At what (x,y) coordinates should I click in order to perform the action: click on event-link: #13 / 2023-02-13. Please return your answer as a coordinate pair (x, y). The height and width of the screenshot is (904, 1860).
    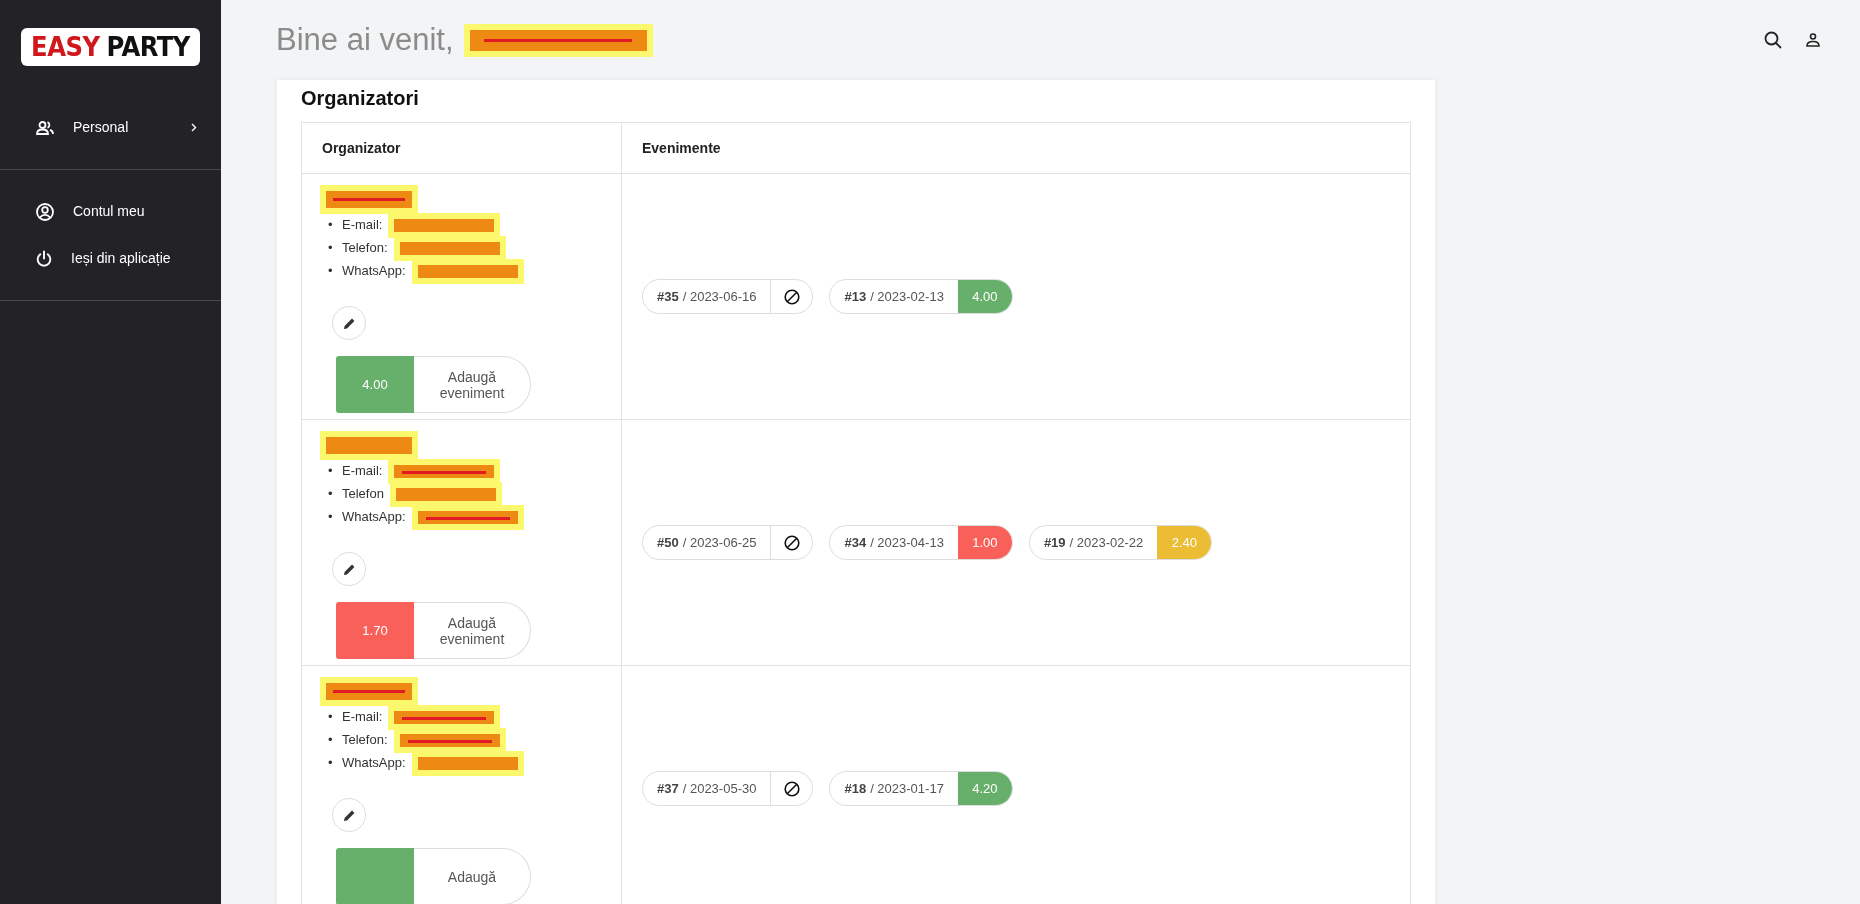
    Looking at the image, I should click on (894, 296).